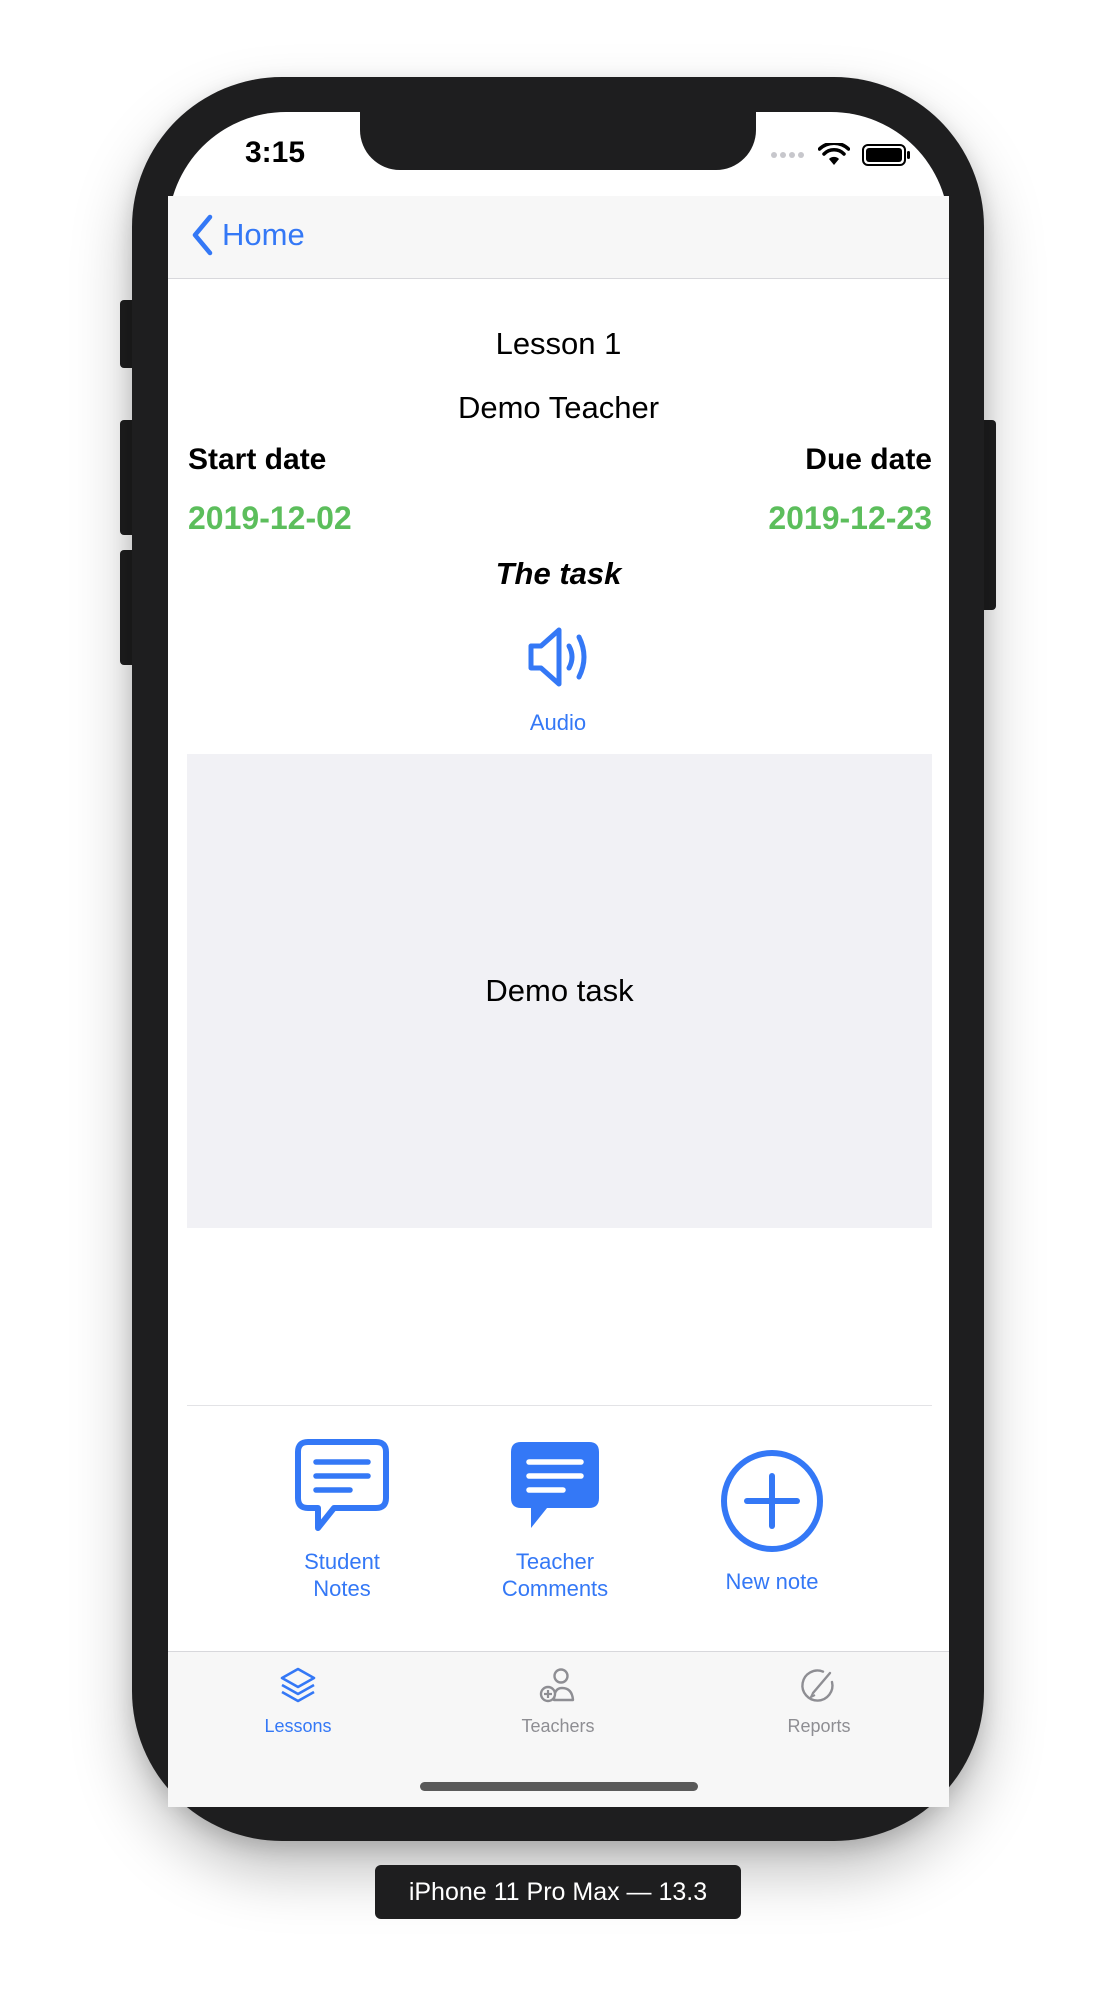 The image size is (1116, 1990). Describe the element at coordinates (342, 1485) in the screenshot. I see `speech-bubble-outline-icon` at that location.